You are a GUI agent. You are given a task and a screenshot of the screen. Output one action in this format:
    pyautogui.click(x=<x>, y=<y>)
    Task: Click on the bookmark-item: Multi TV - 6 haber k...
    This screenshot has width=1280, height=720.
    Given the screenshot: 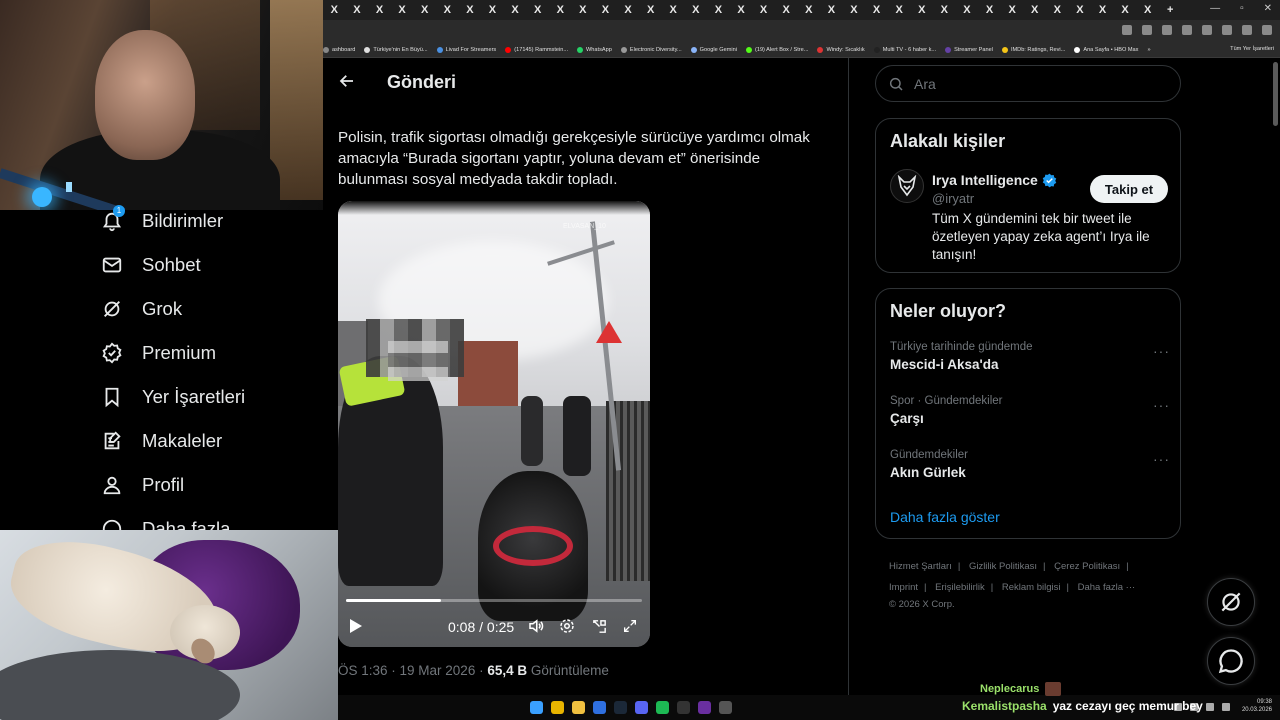 What is the action you would take?
    pyautogui.click(x=904, y=49)
    